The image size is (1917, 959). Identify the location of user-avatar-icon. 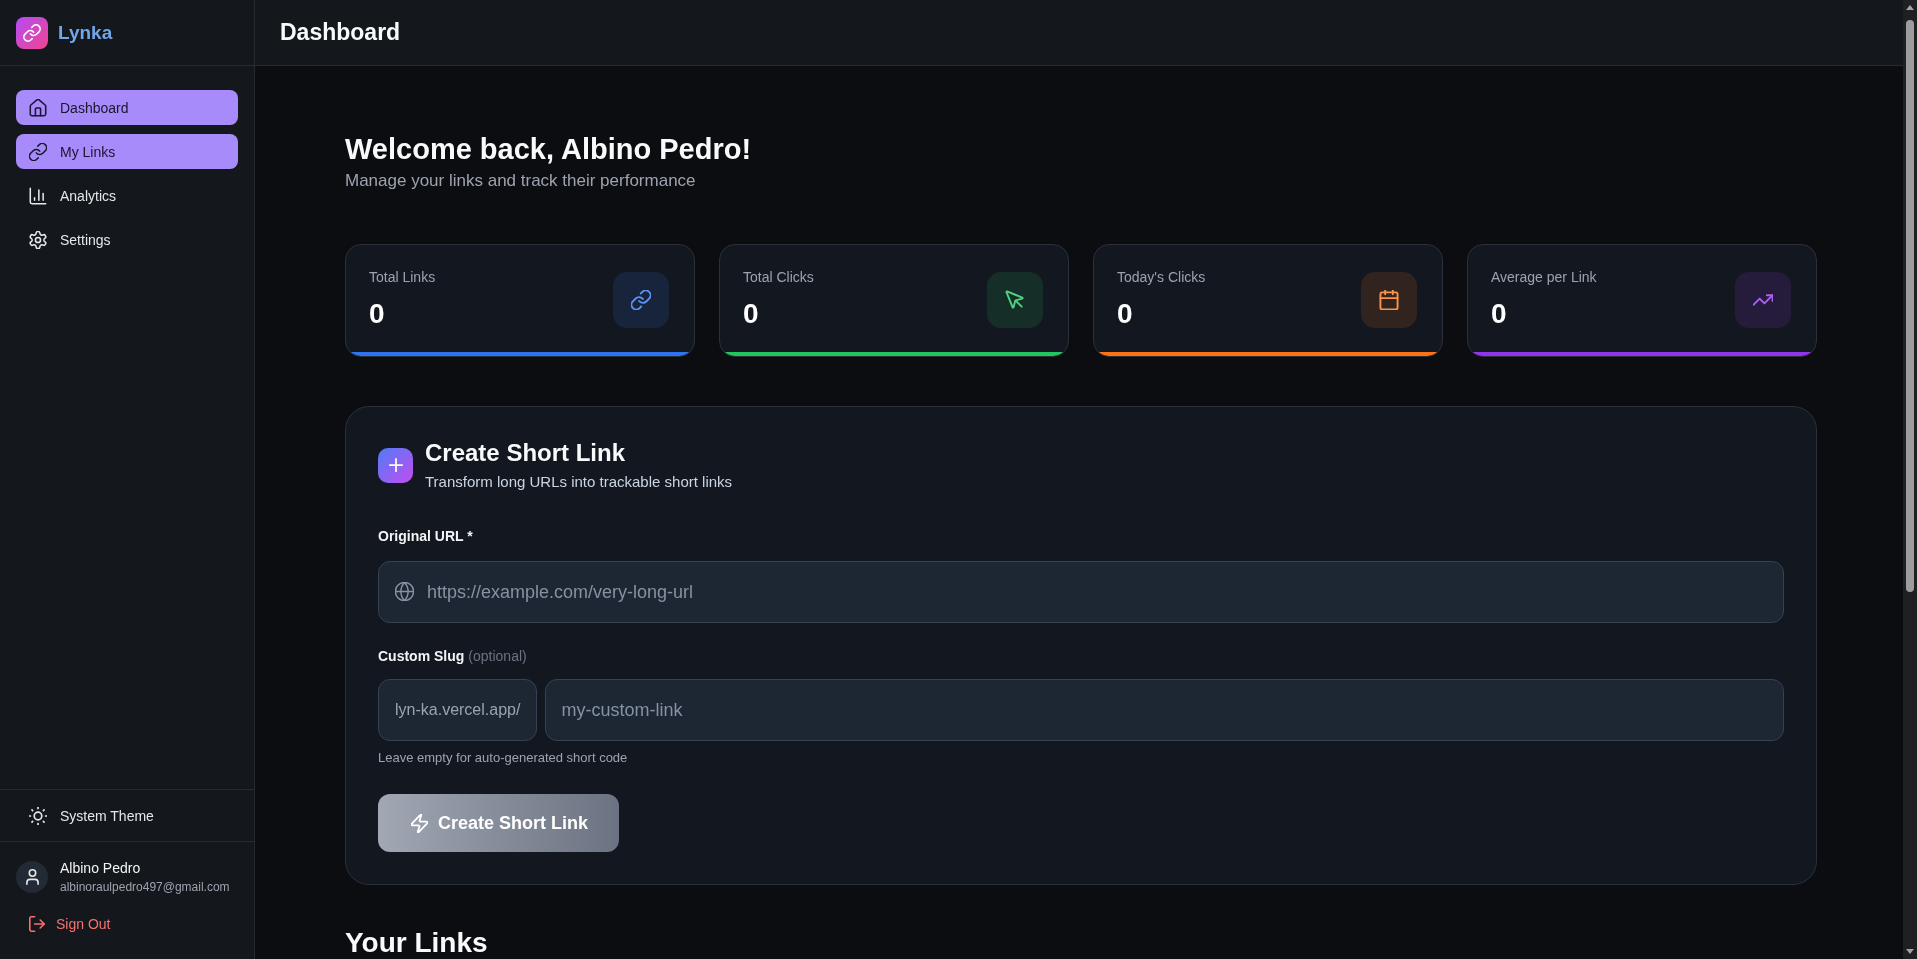
(32, 877).